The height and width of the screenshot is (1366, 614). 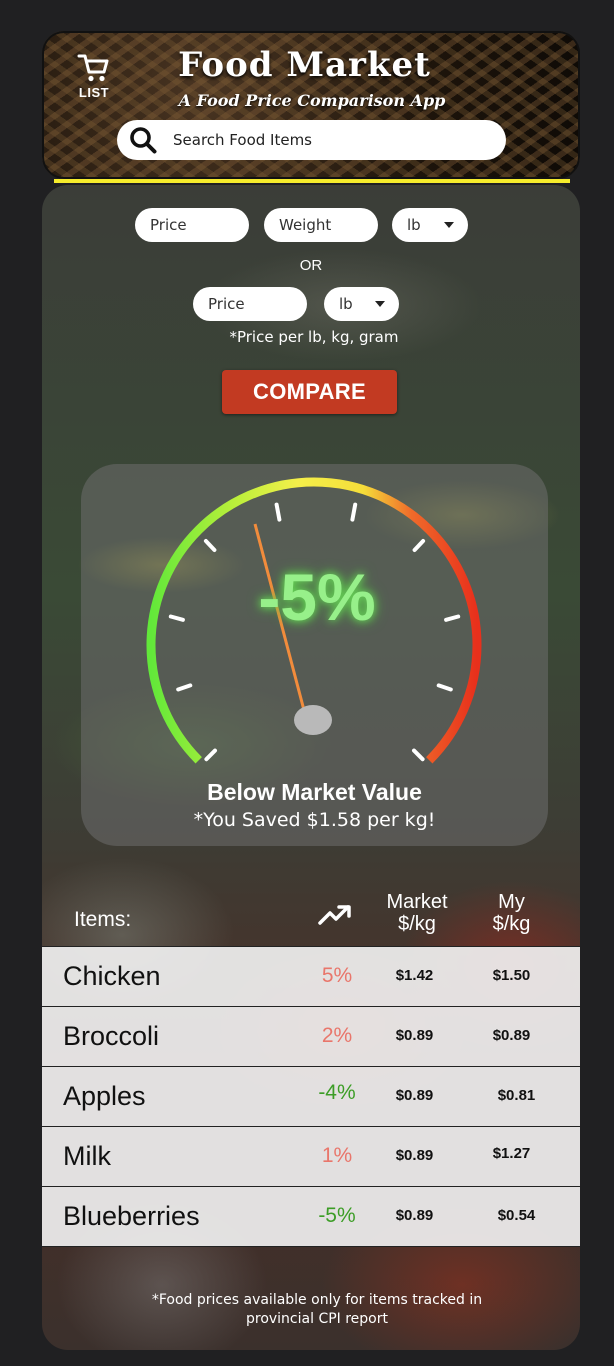 What do you see at coordinates (335, 917) in the screenshot?
I see `trending-up-icon` at bounding box center [335, 917].